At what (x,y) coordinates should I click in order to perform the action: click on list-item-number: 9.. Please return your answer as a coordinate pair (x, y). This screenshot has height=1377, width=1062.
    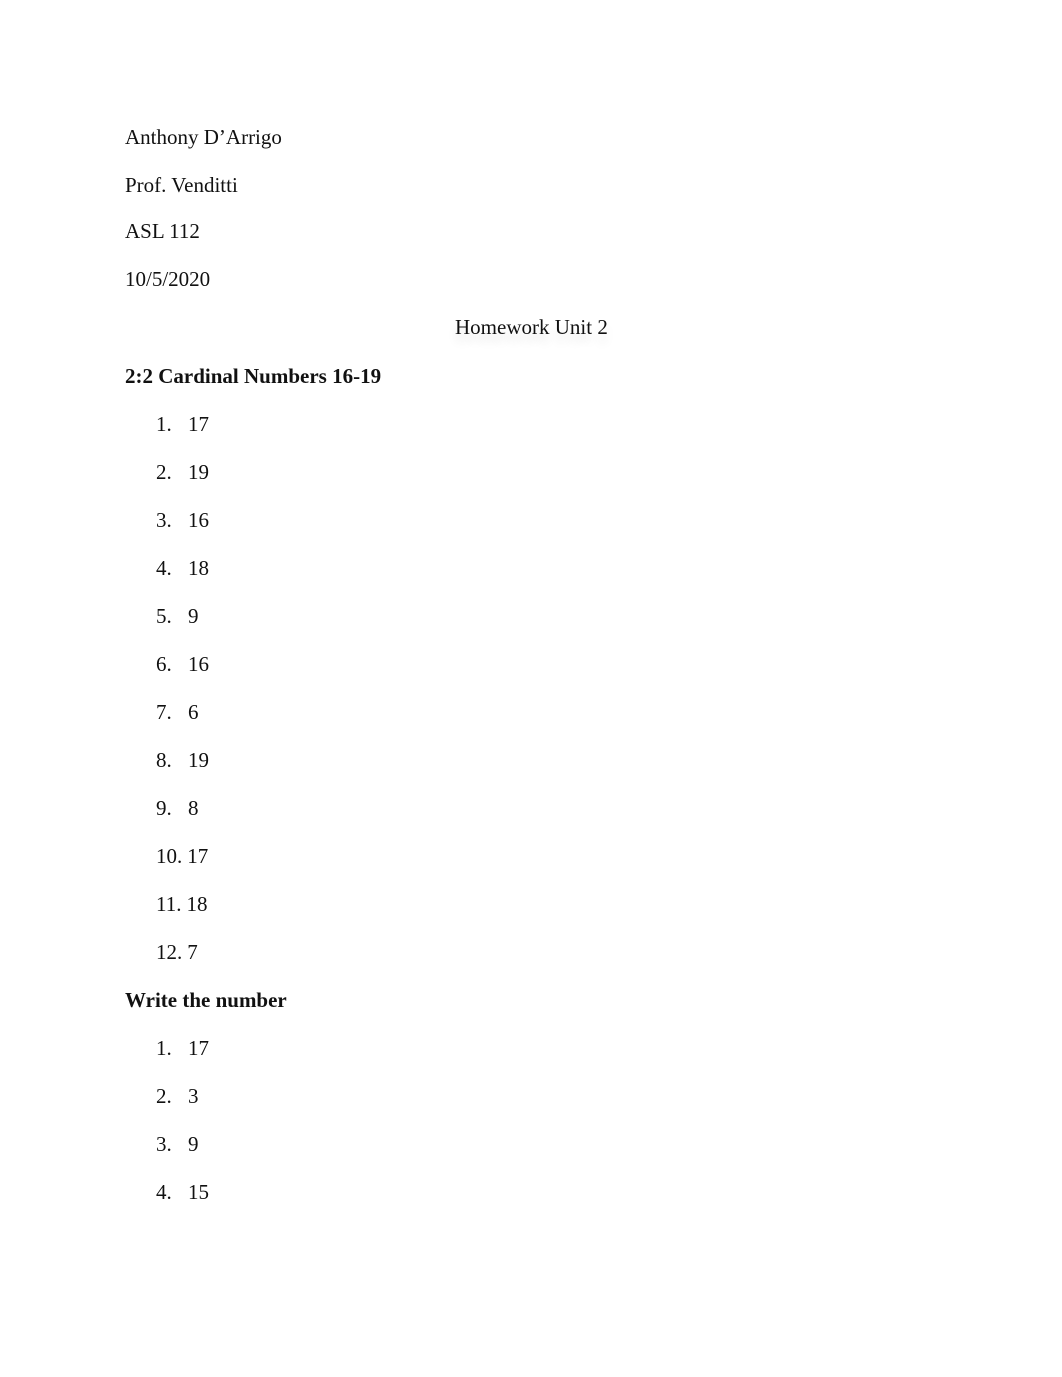
    Looking at the image, I should click on (164, 808).